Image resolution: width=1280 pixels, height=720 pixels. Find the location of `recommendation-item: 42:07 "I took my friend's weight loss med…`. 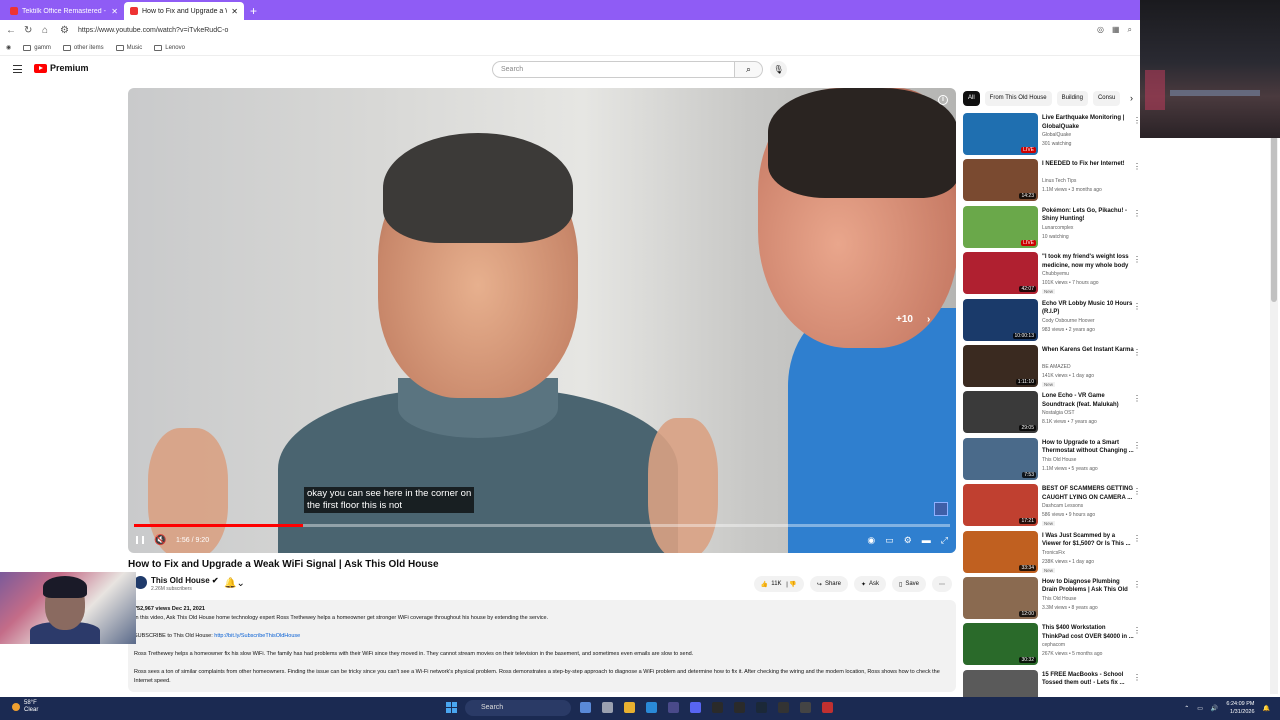

recommendation-item: 42:07 "I took my friend's weight loss med… is located at coordinates (1052, 275).